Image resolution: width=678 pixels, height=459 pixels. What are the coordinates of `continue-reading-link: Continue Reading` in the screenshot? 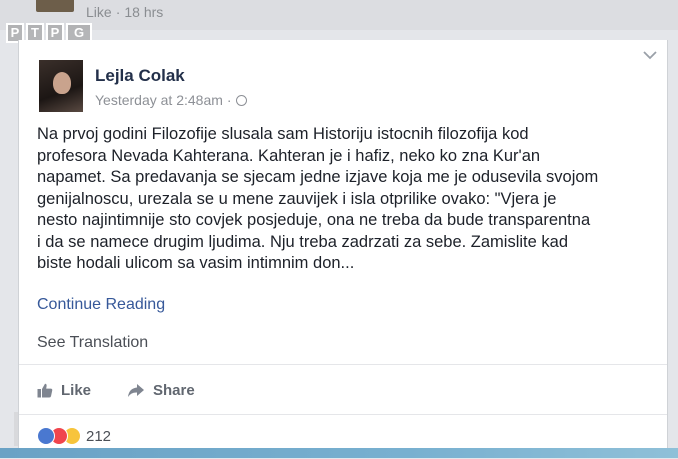 It's located at (101, 305).